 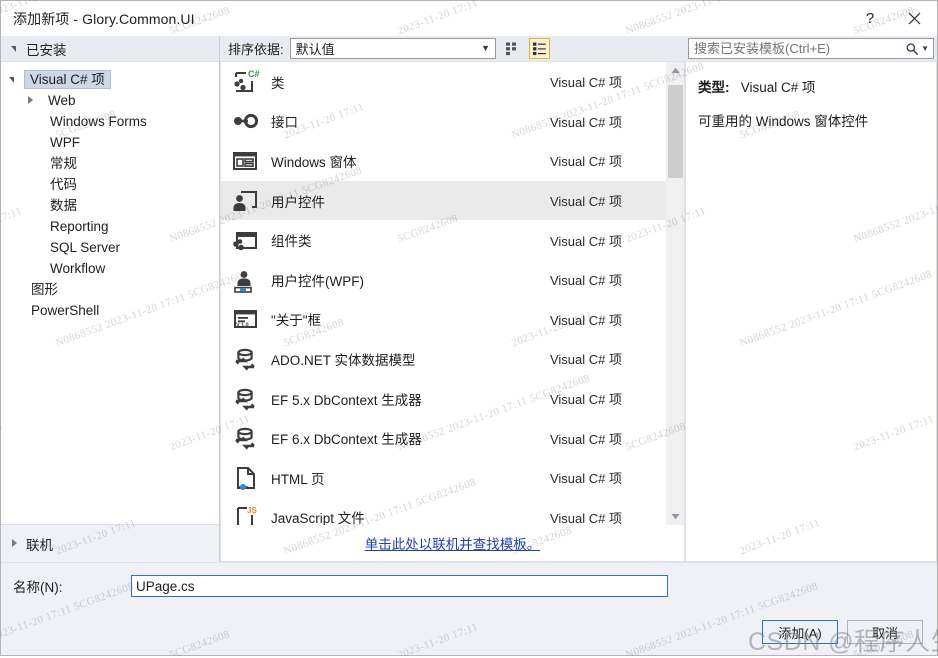 I want to click on tree-item: Reporting, so click(x=110, y=226).